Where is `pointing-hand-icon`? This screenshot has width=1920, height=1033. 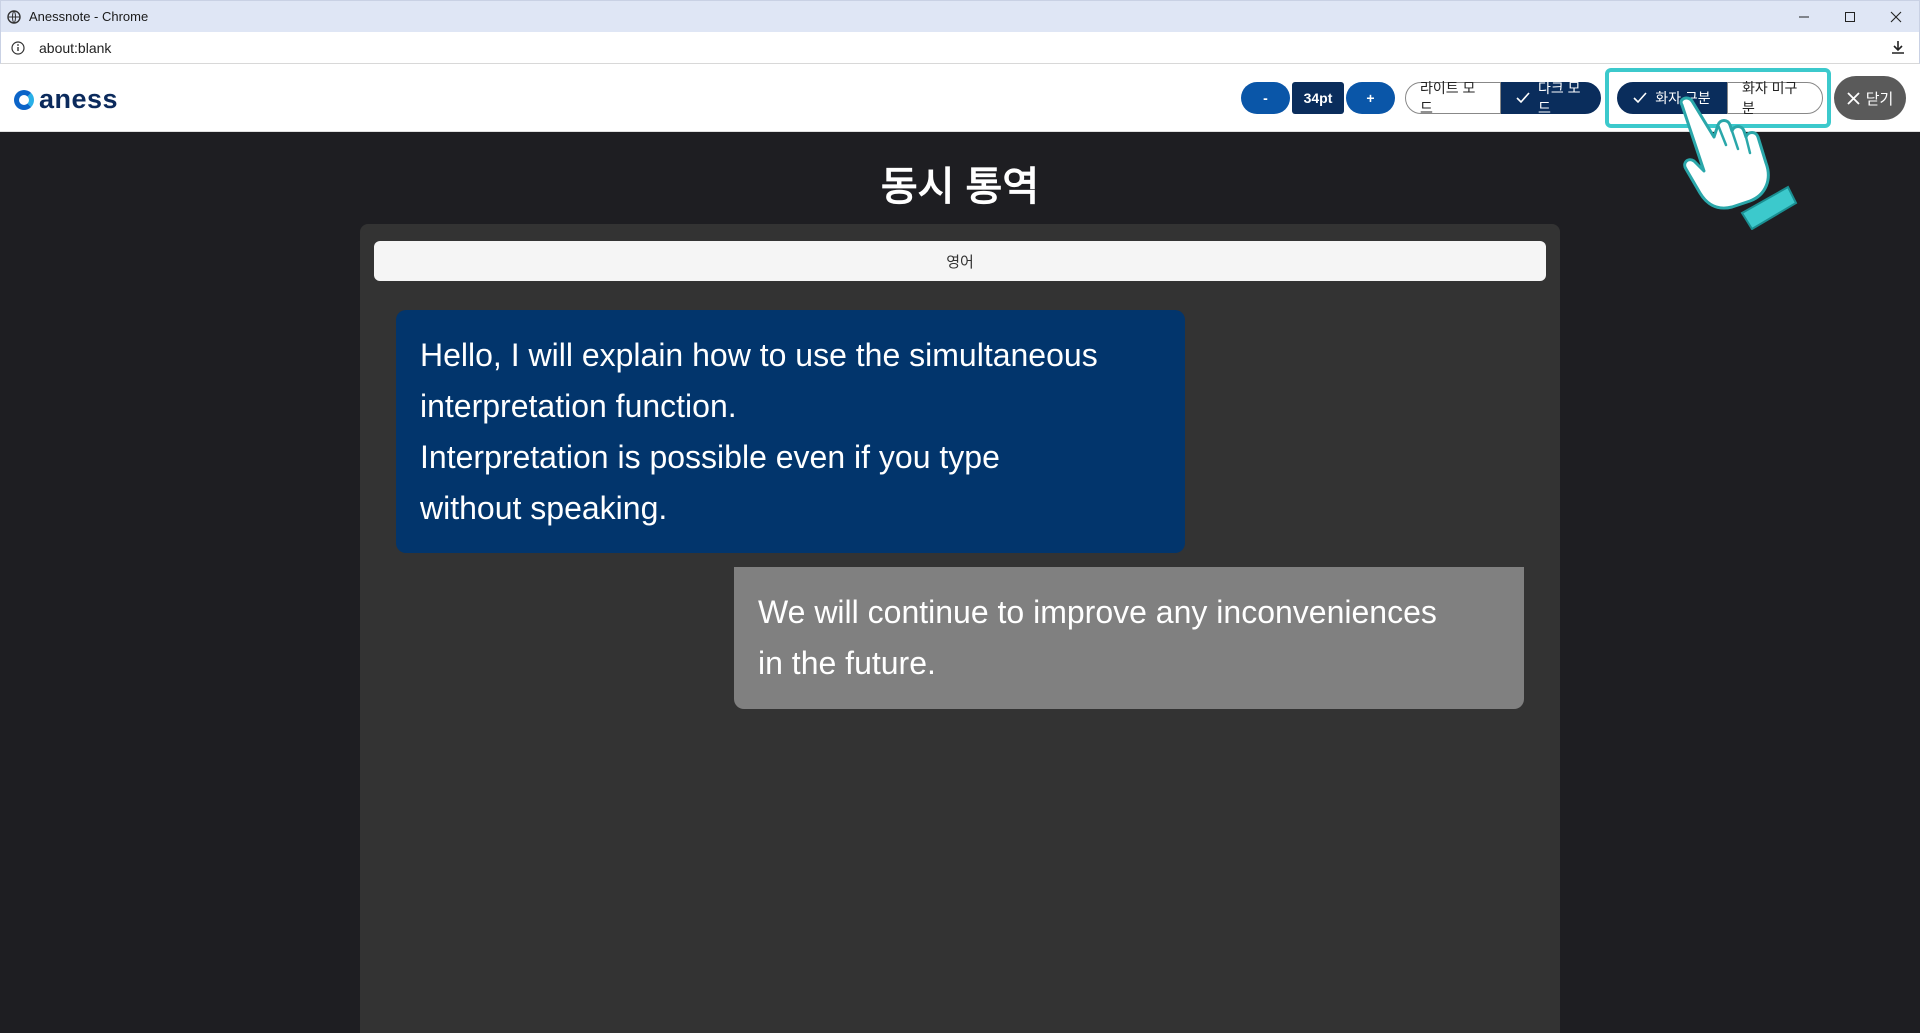 pointing-hand-icon is located at coordinates (1738, 163).